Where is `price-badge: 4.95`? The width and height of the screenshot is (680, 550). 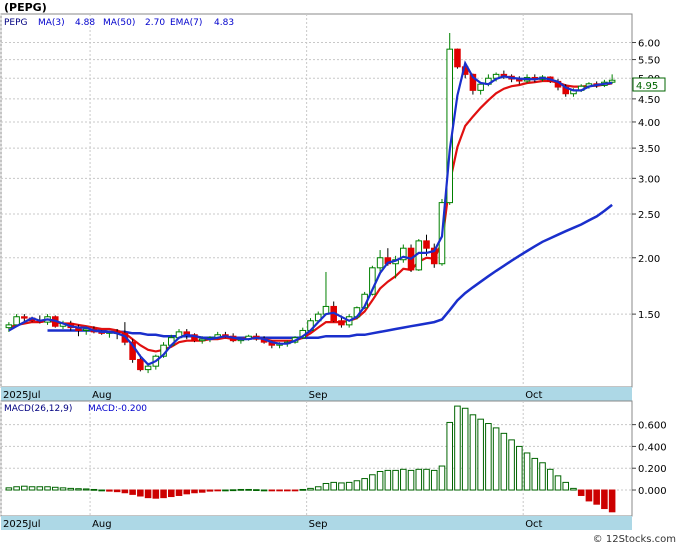
price-badge: 4.95 is located at coordinates (647, 86).